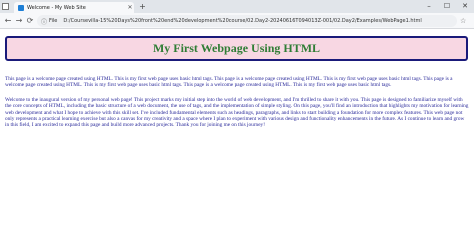 Image resolution: width=474 pixels, height=252 pixels. Describe the element at coordinates (463, 21) in the screenshot. I see `bookmark-star-icon: ☆` at that location.